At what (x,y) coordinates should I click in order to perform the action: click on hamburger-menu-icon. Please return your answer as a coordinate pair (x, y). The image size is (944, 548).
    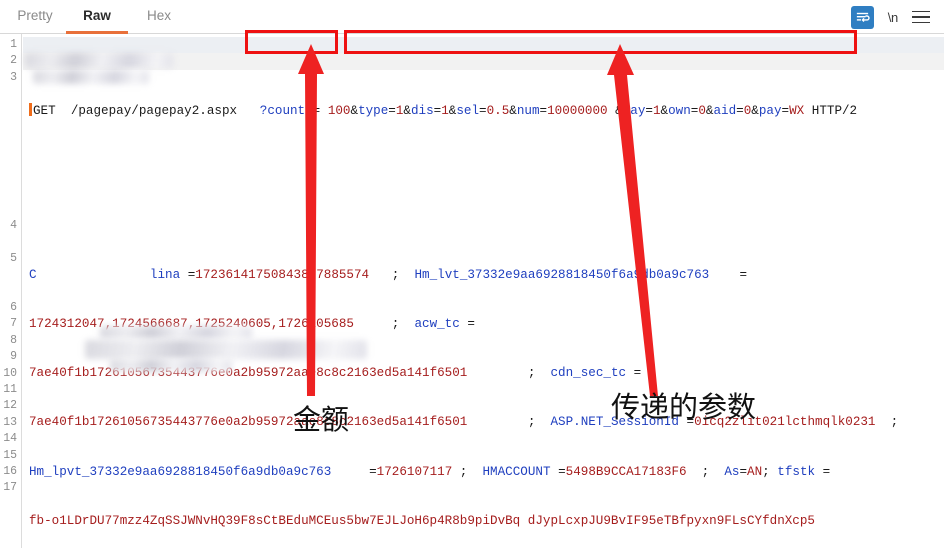
    Looking at the image, I should click on (921, 17).